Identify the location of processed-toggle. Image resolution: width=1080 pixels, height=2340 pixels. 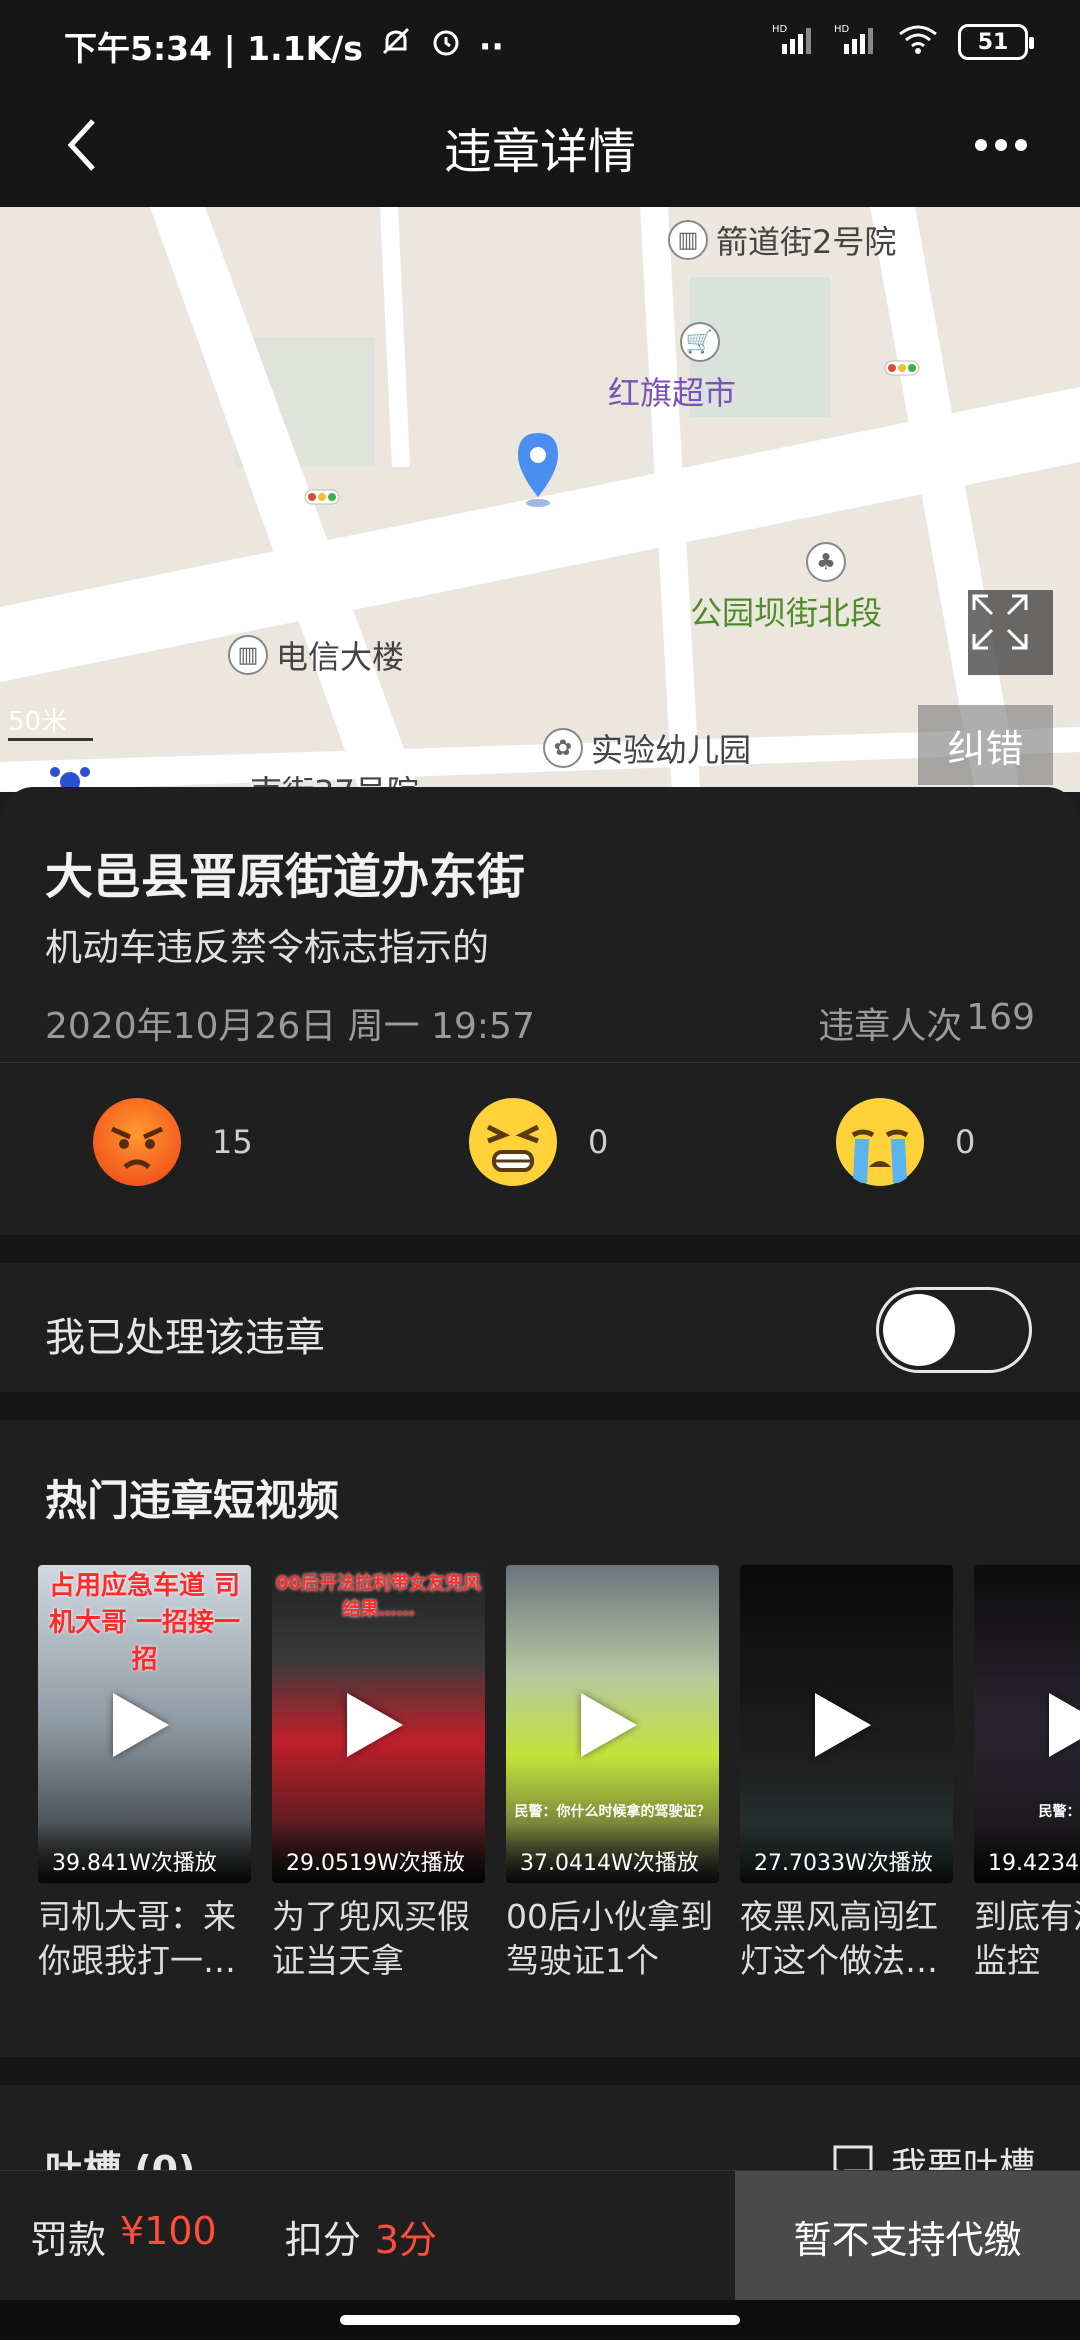
(954, 1330).